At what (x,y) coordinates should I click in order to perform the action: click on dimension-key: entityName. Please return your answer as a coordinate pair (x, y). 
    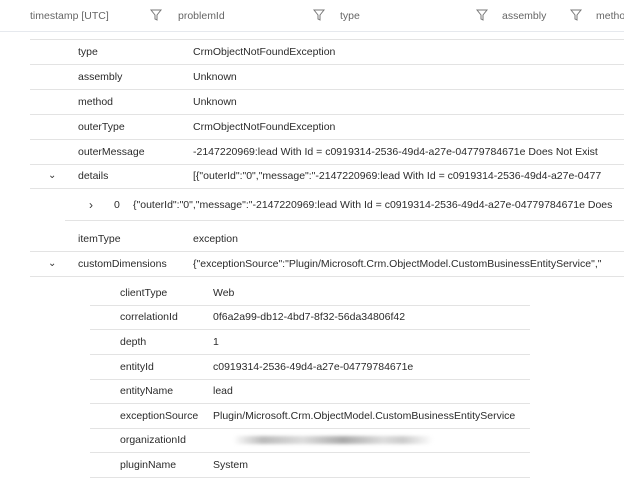
    Looking at the image, I should click on (147, 391).